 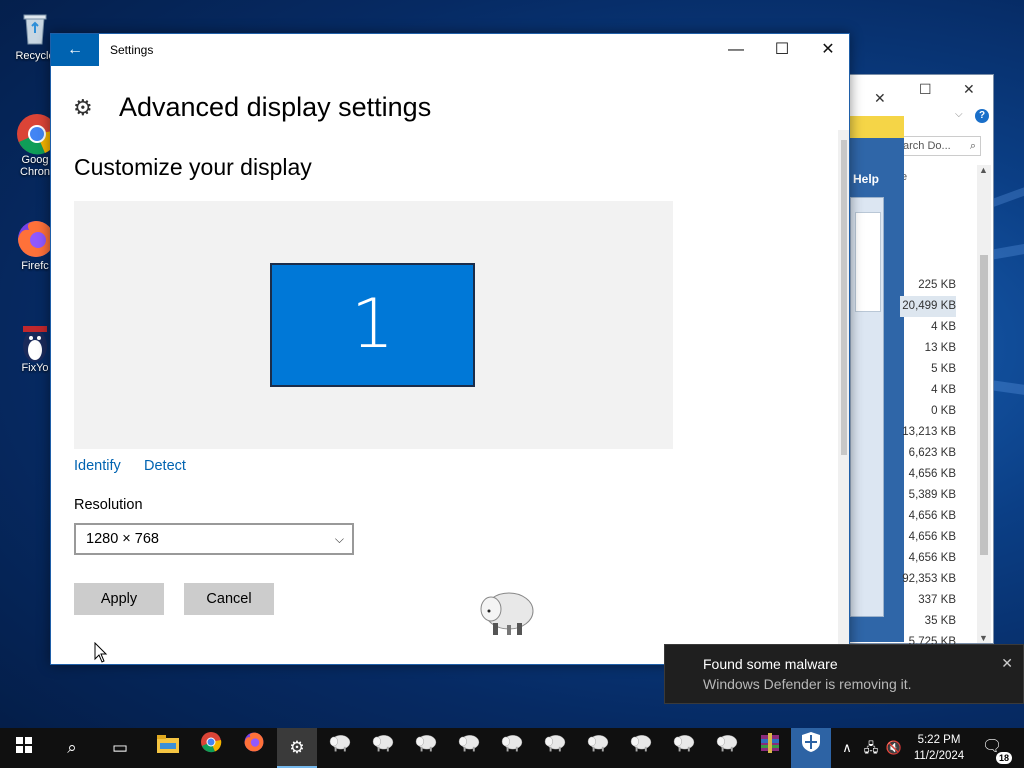 I want to click on sheep-pet, so click(x=507, y=613).